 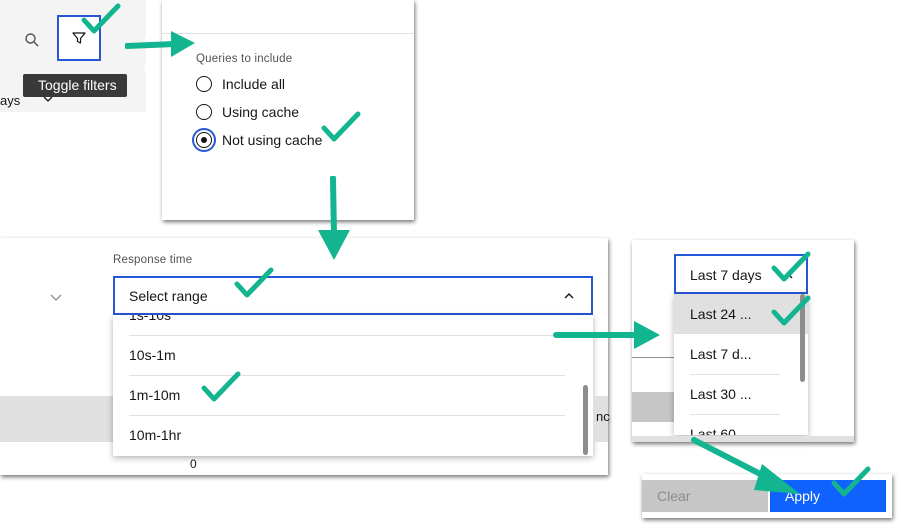 I want to click on search-button, so click(x=32, y=40).